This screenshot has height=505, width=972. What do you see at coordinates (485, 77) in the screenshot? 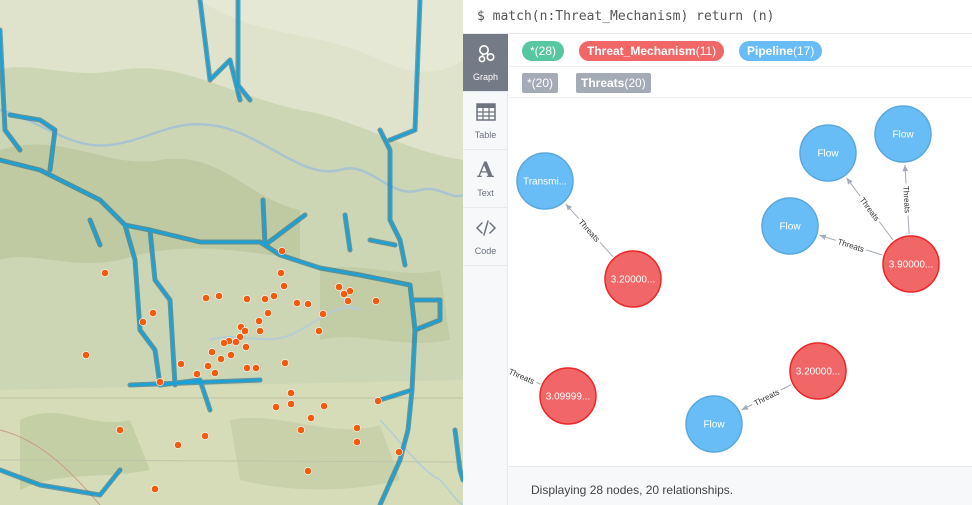
I see `tab-graph-label: Graph` at bounding box center [485, 77].